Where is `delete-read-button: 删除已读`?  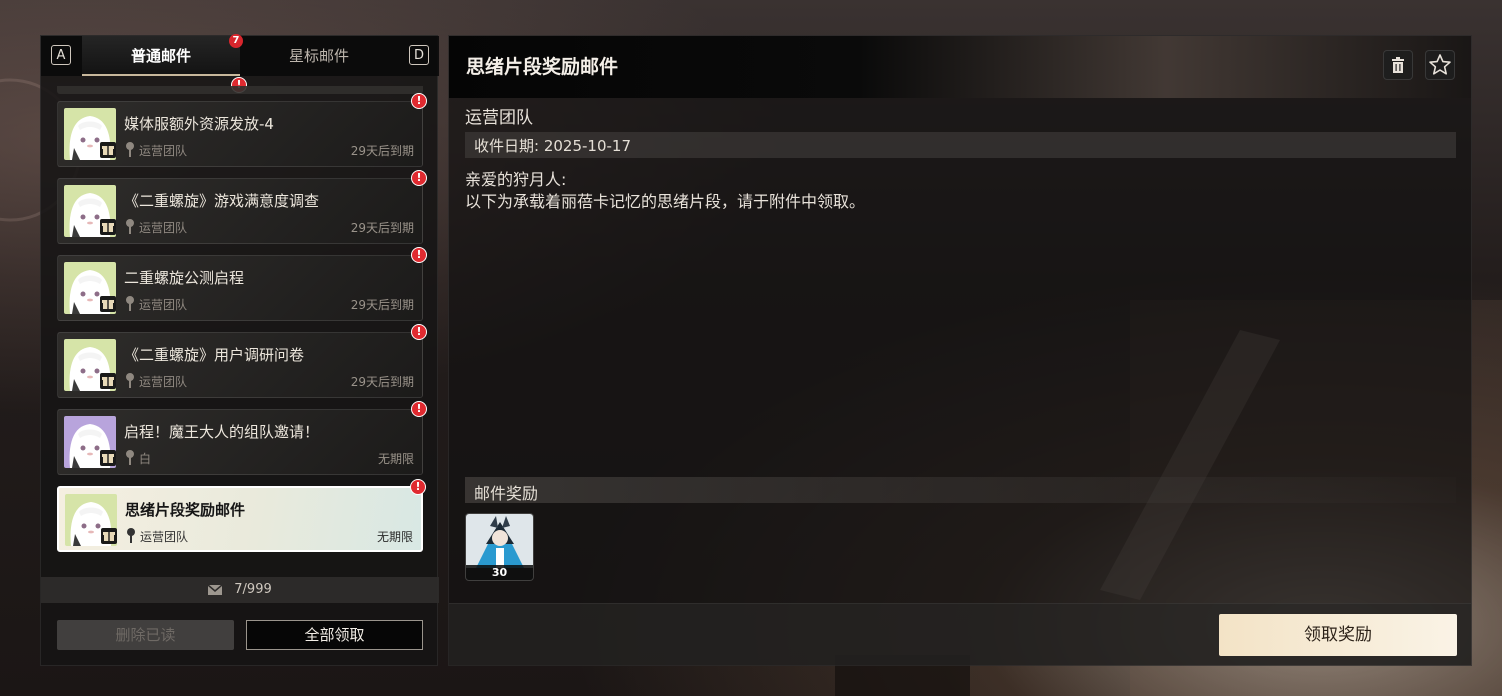
delete-read-button: 删除已读 is located at coordinates (145, 635).